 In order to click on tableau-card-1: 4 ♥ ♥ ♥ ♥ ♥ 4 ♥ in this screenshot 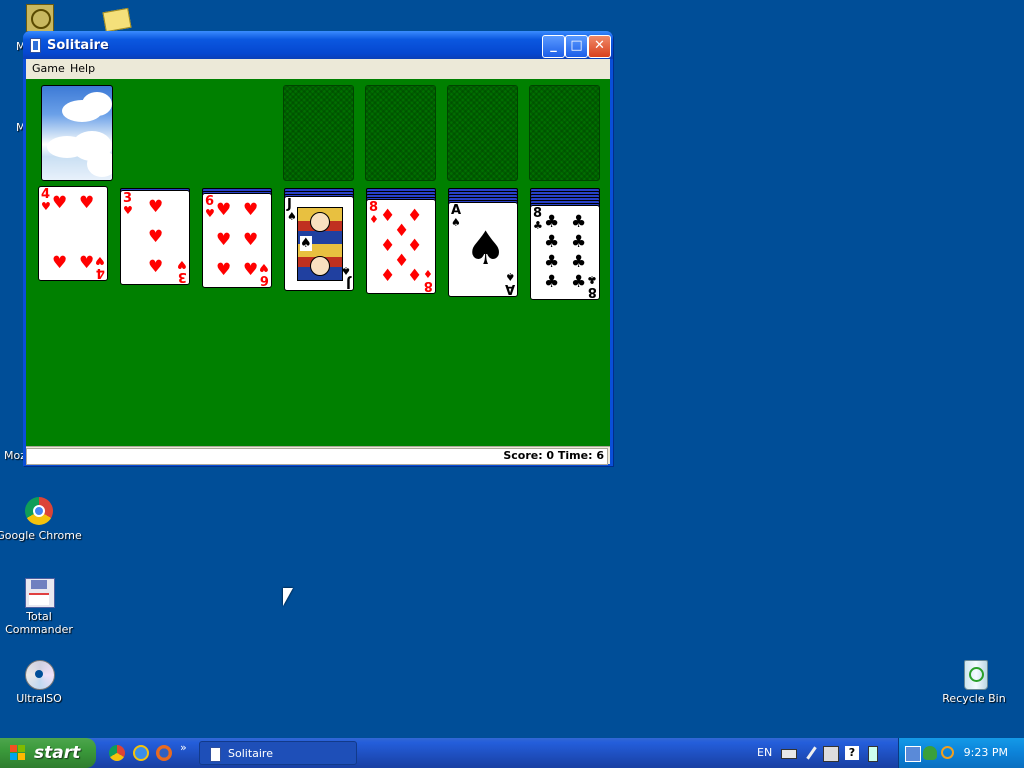, I will do `click(73, 233)`.